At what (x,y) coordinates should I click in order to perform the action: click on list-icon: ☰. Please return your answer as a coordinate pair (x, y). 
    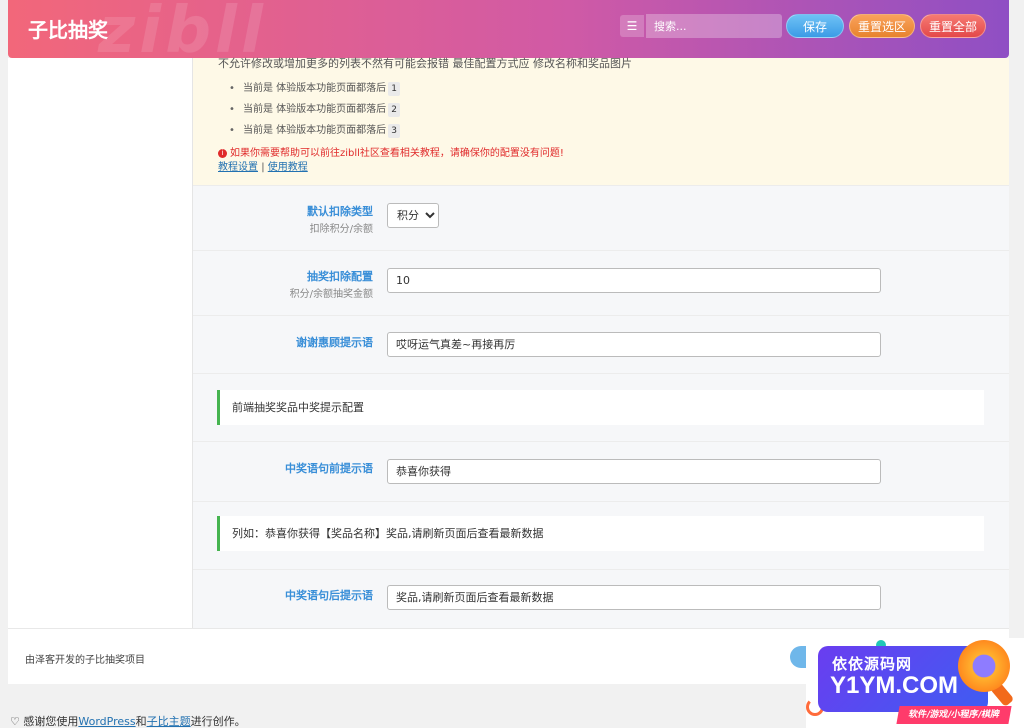
    Looking at the image, I should click on (632, 26).